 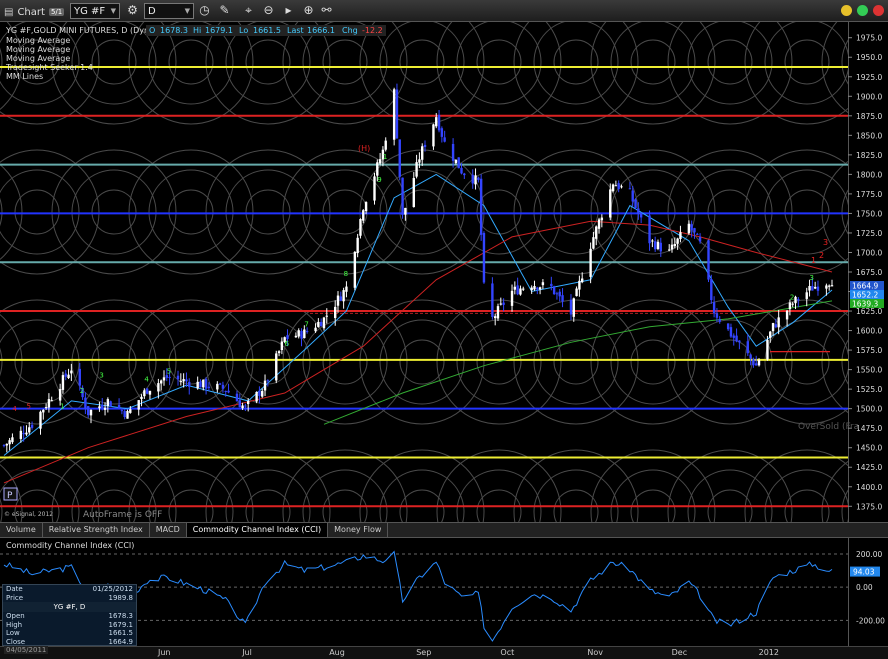 I want to click on tab-money-flow: Money Flow, so click(x=358, y=530).